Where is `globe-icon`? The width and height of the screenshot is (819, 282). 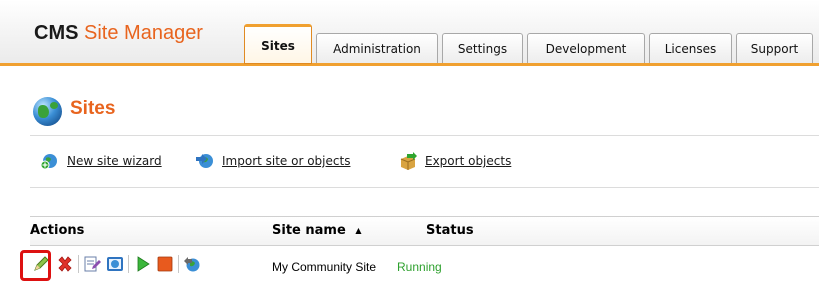 globe-icon is located at coordinates (47, 111).